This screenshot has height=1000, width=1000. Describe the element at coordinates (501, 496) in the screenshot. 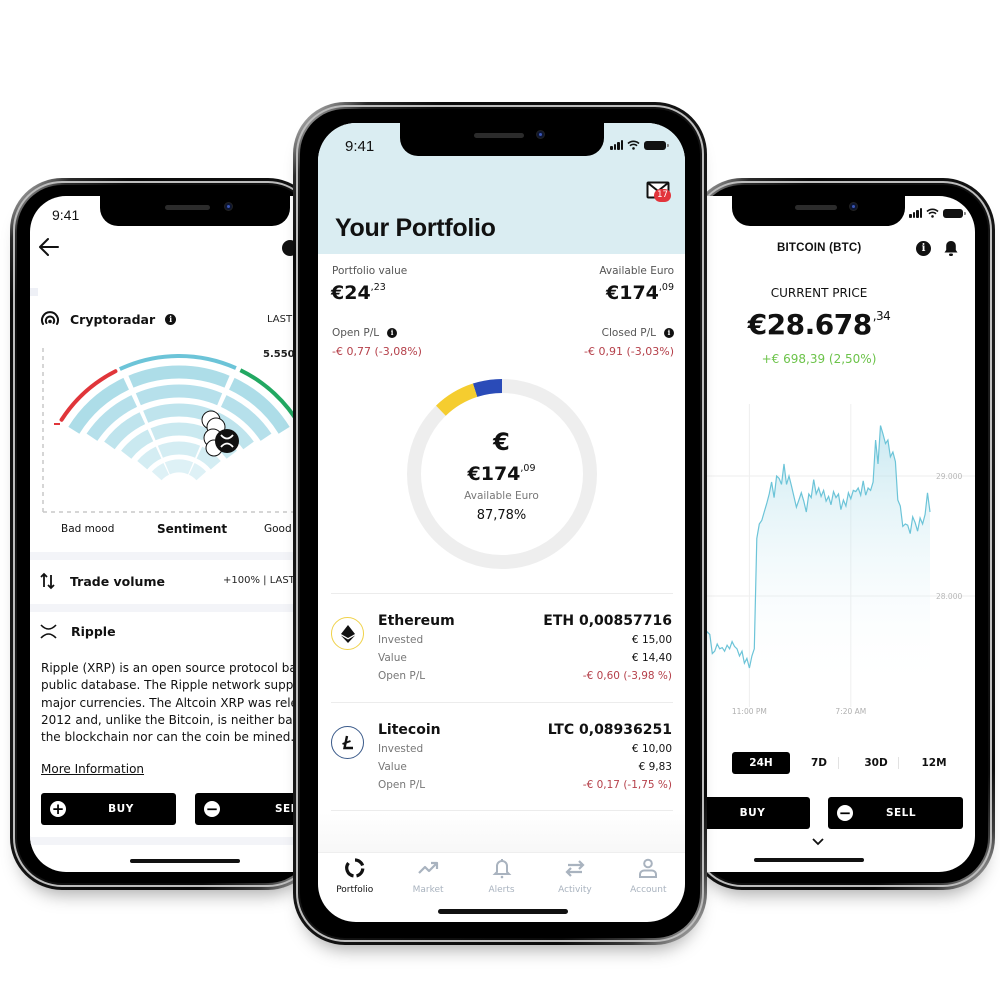

I see `donut-label: Available Euro` at that location.